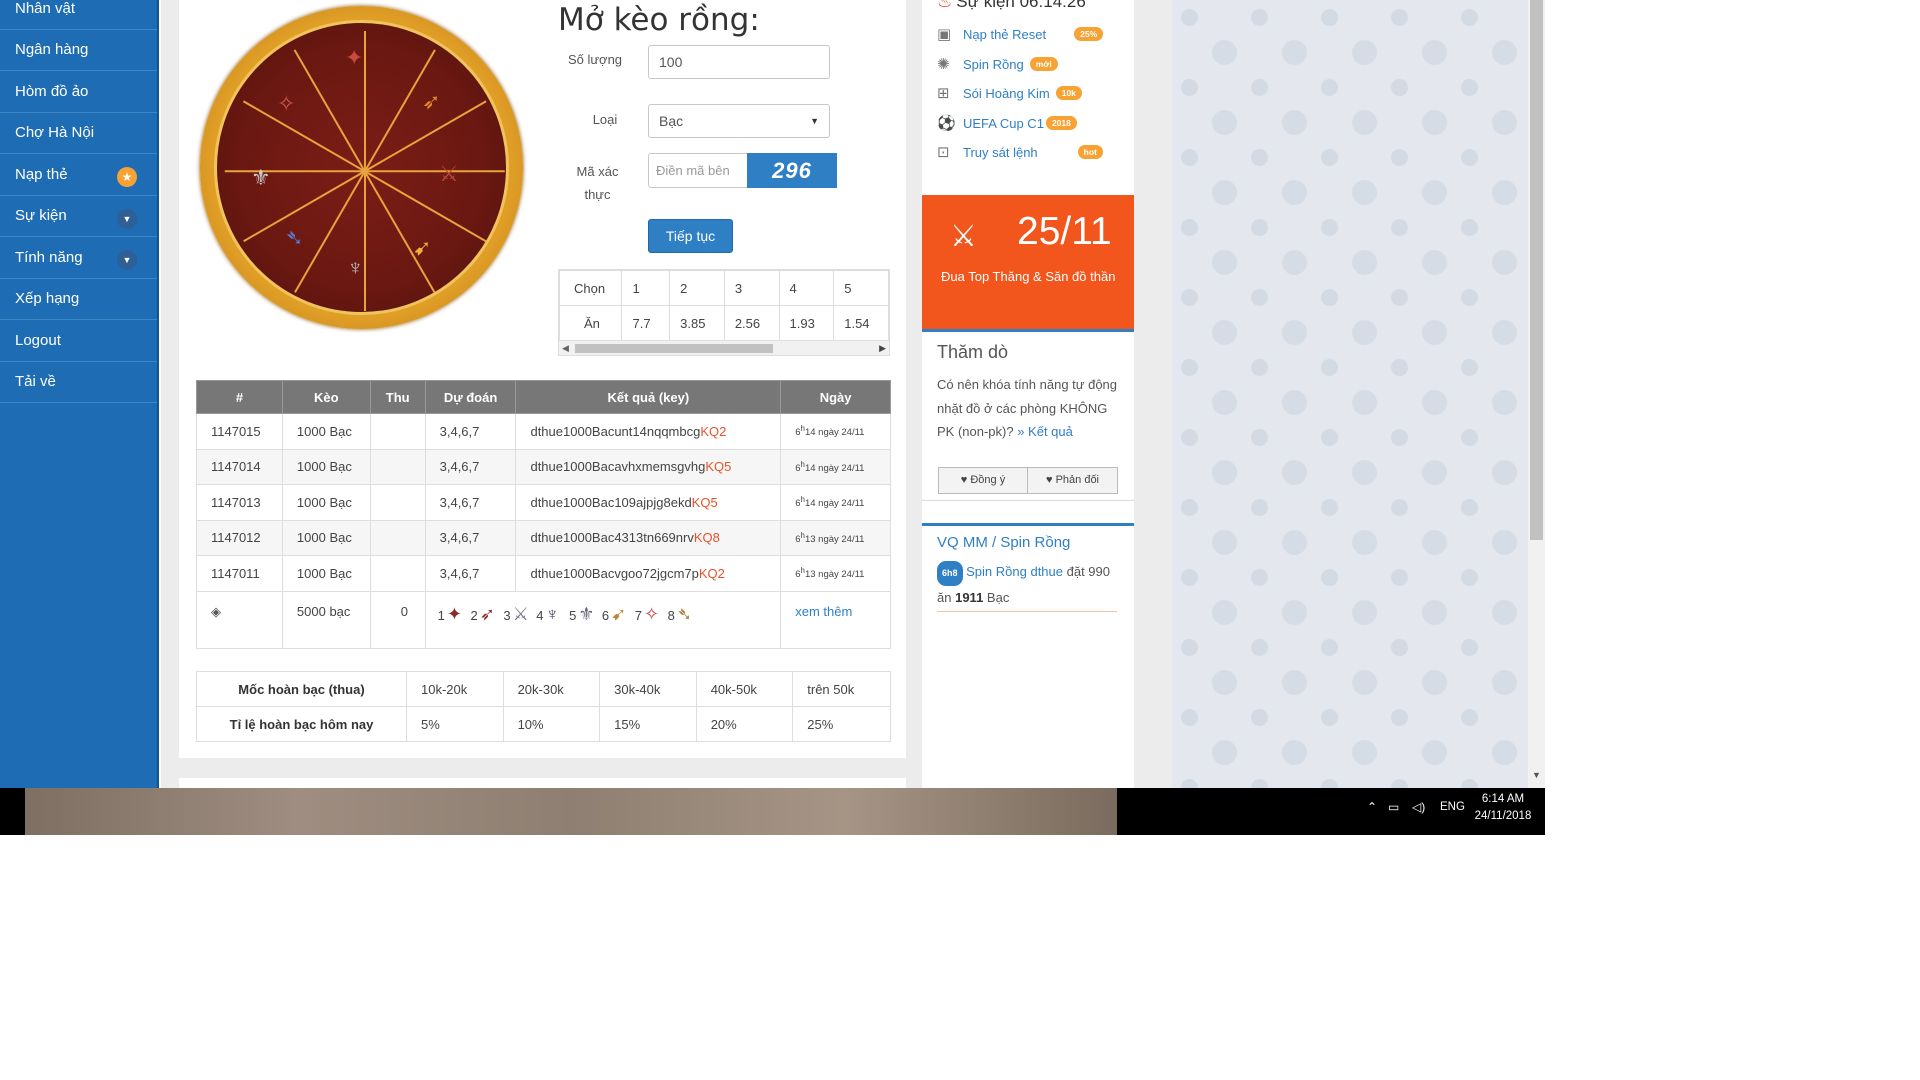 The image size is (1920, 1080). Describe the element at coordinates (997, 64) in the screenshot. I see `event-item-spin-dragon: ✺ Spin Rồng mới` at that location.